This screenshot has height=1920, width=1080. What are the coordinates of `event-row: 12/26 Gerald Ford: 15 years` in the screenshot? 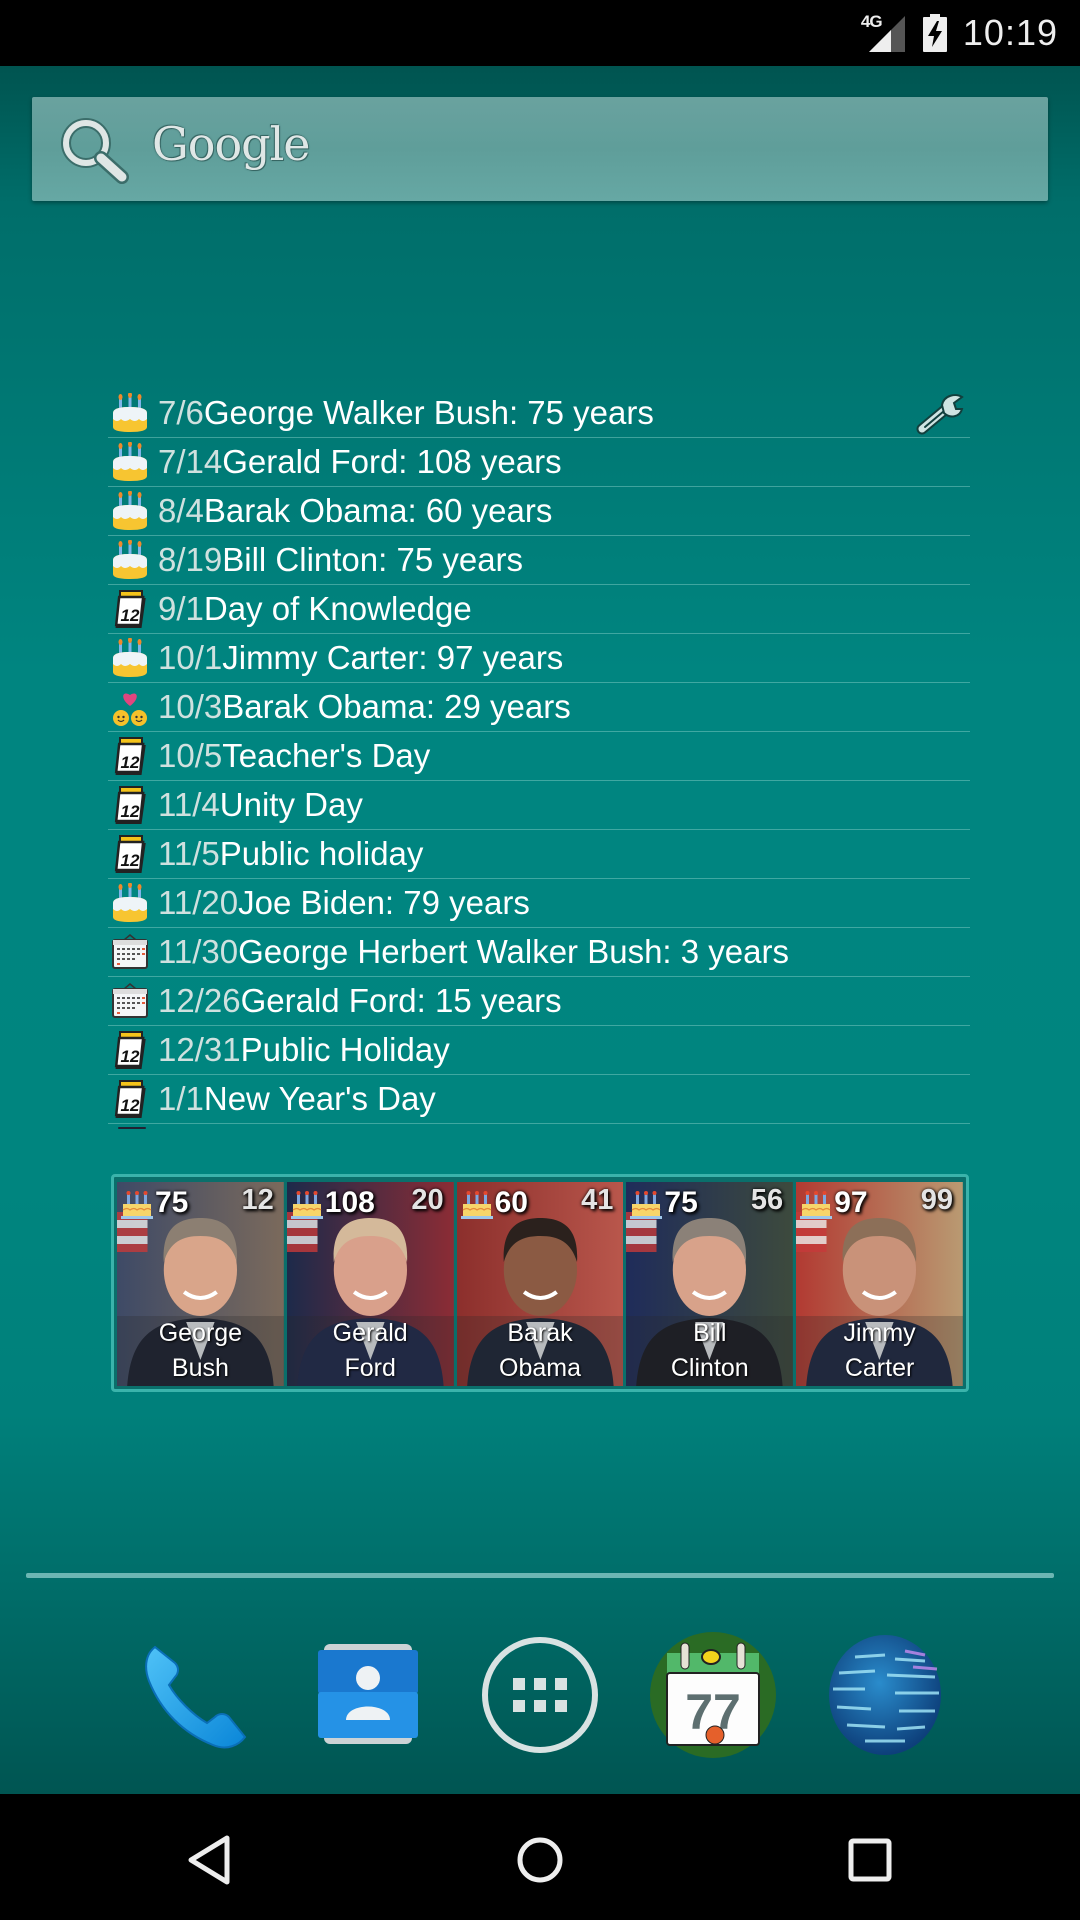 It's located at (539, 1001).